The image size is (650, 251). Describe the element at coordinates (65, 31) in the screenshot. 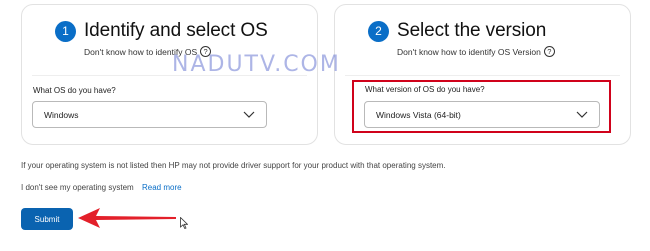

I see `step-number-badge: 1` at that location.